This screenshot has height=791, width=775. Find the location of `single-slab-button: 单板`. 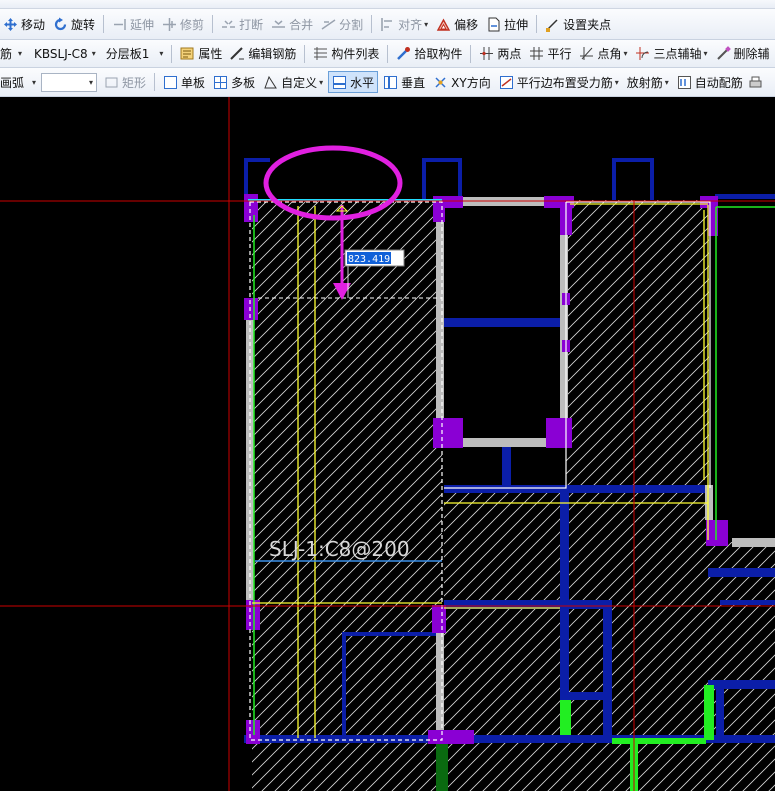

single-slab-button: 单板 is located at coordinates (184, 82).